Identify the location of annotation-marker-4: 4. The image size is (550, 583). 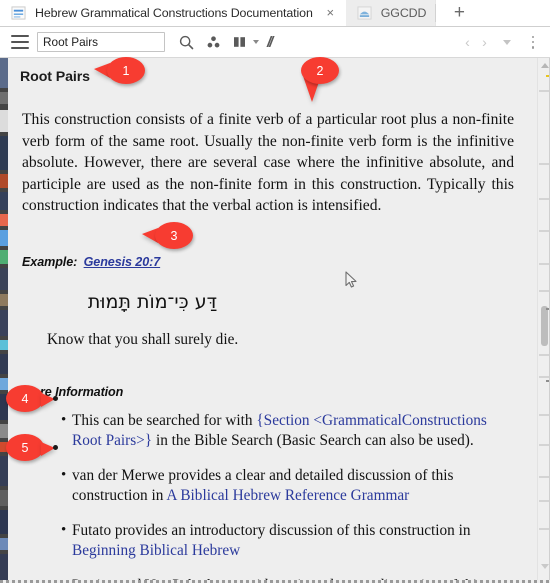
(32, 398).